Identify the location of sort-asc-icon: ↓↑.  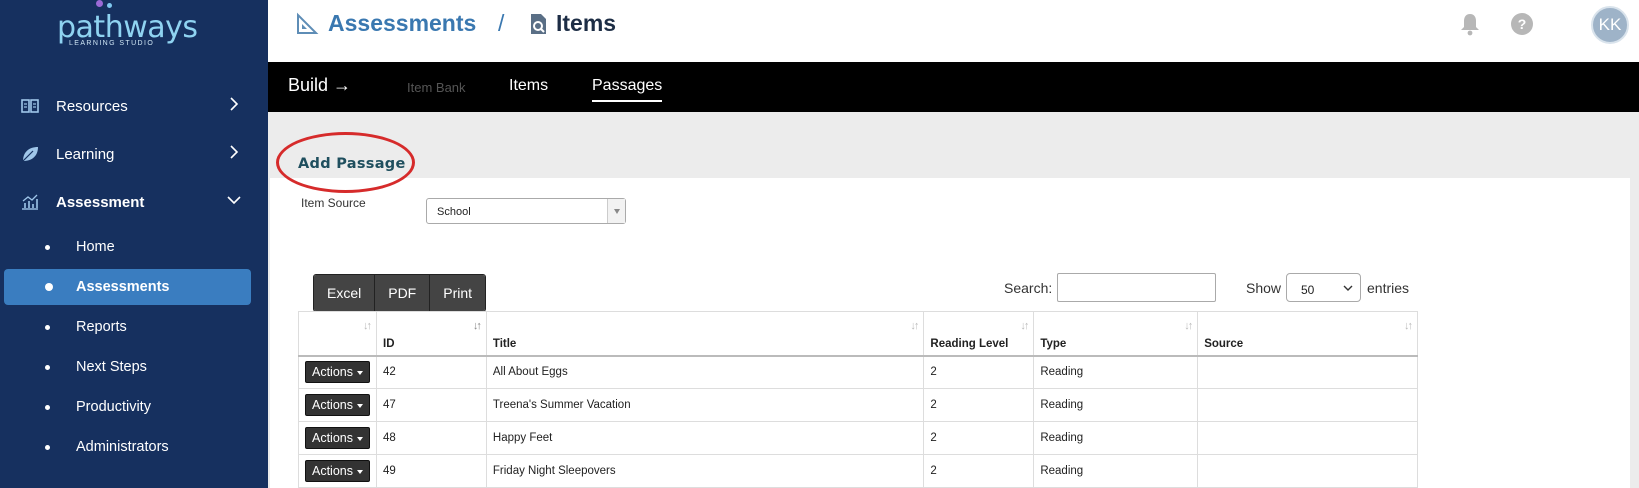
(477, 326).